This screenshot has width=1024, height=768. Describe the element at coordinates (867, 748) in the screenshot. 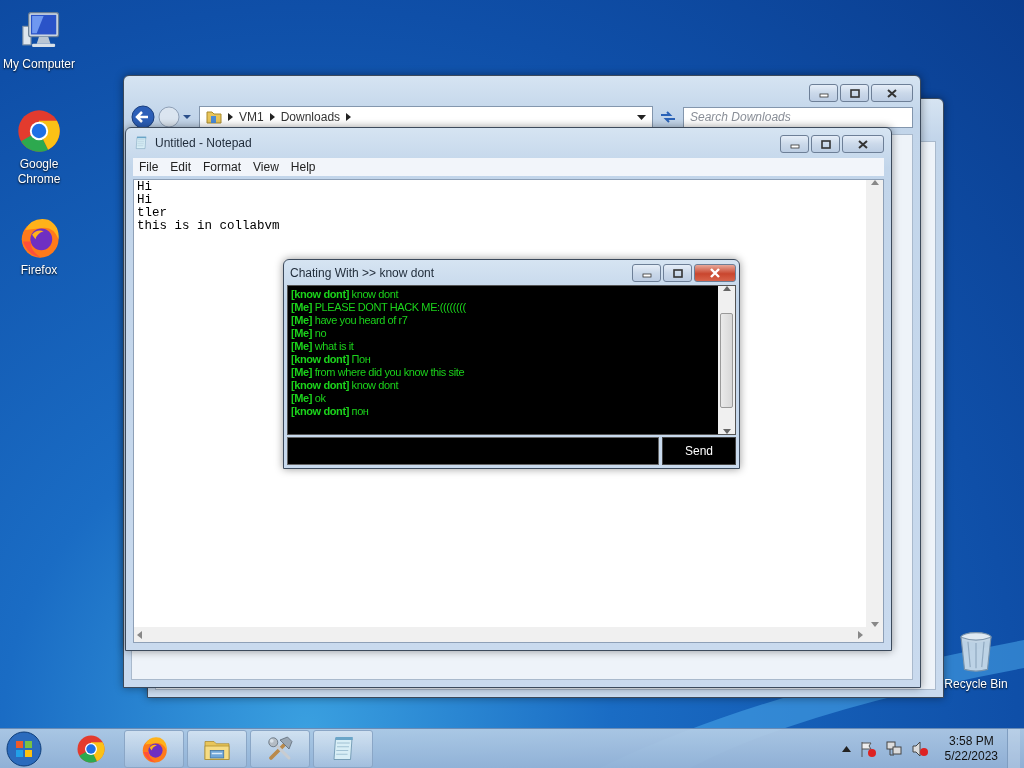

I see `flag-icon` at that location.